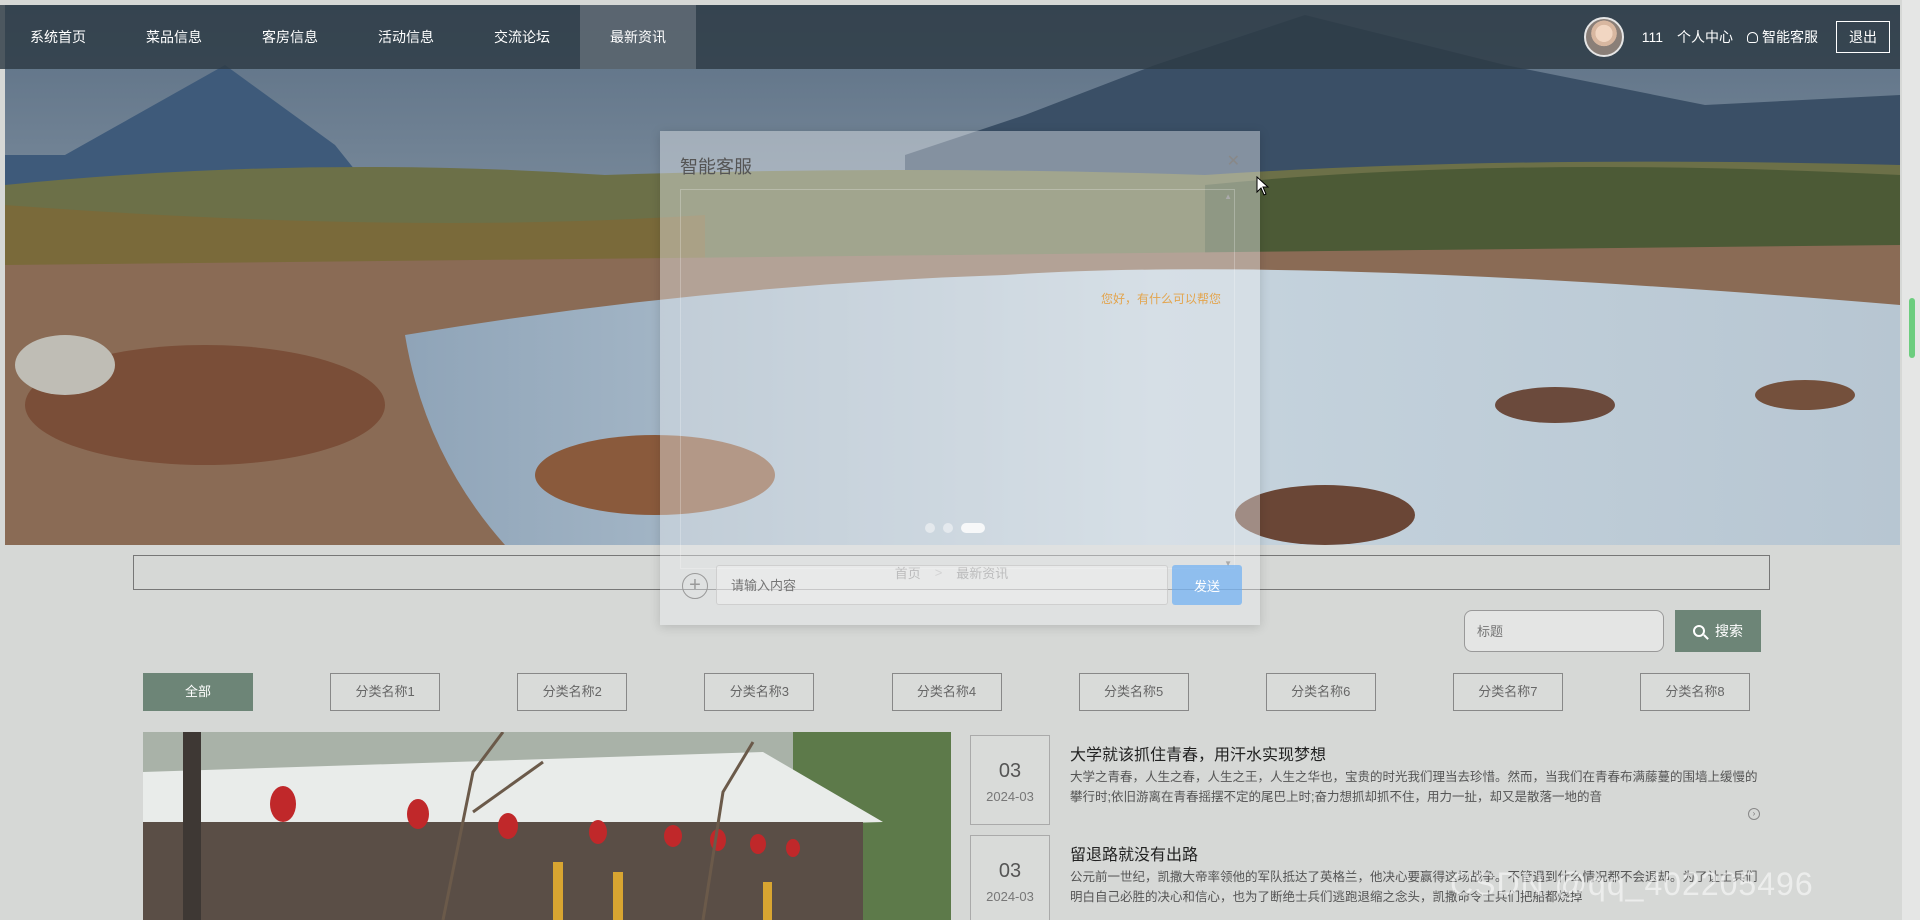 Image resolution: width=1920 pixels, height=920 pixels. I want to click on send-button: 发送, so click(1207, 585).